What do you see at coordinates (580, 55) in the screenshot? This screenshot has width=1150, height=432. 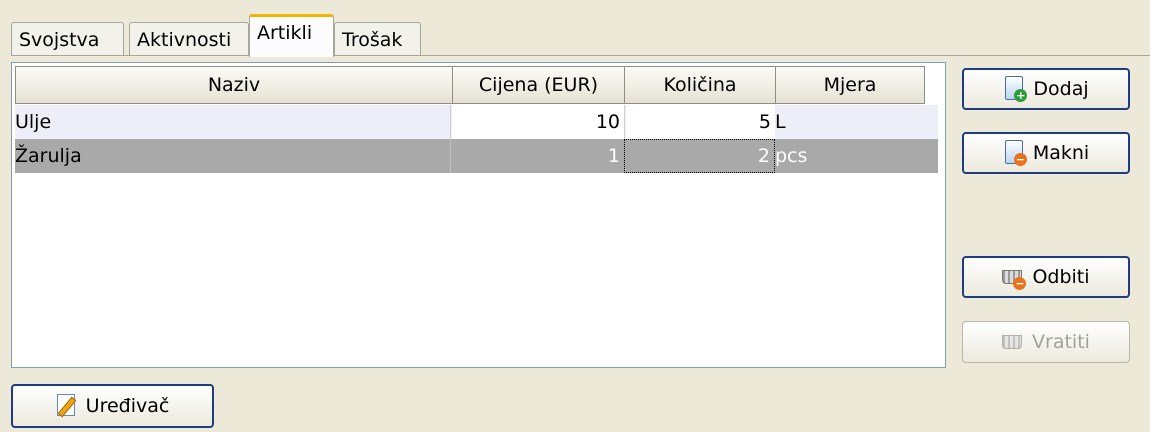 I see `tab-divider` at bounding box center [580, 55].